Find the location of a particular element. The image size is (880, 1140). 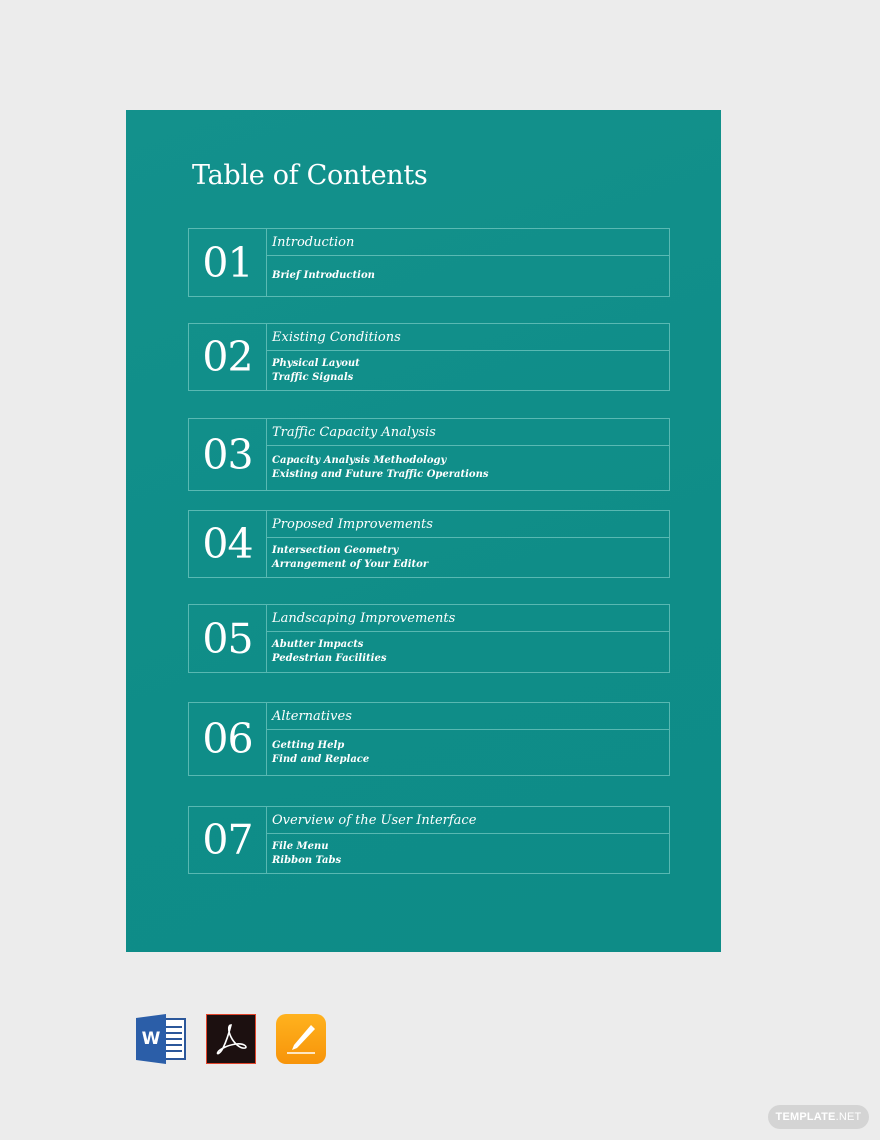

entry-subitem: Getting Help is located at coordinates (308, 745).